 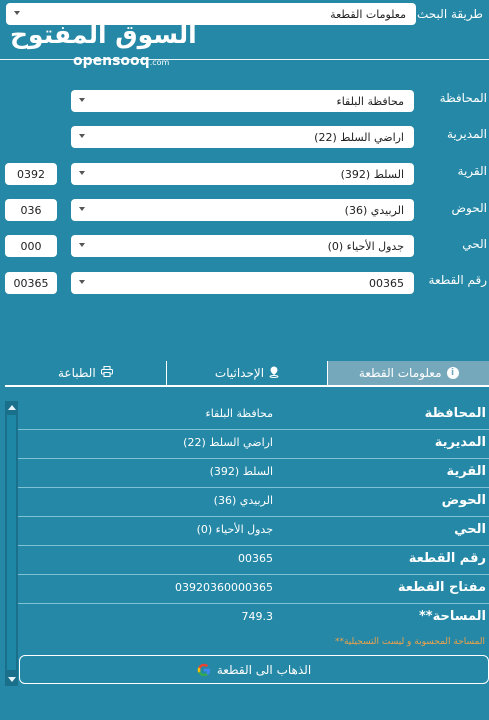 What do you see at coordinates (12, 679) in the screenshot?
I see `scroll-down-icon` at bounding box center [12, 679].